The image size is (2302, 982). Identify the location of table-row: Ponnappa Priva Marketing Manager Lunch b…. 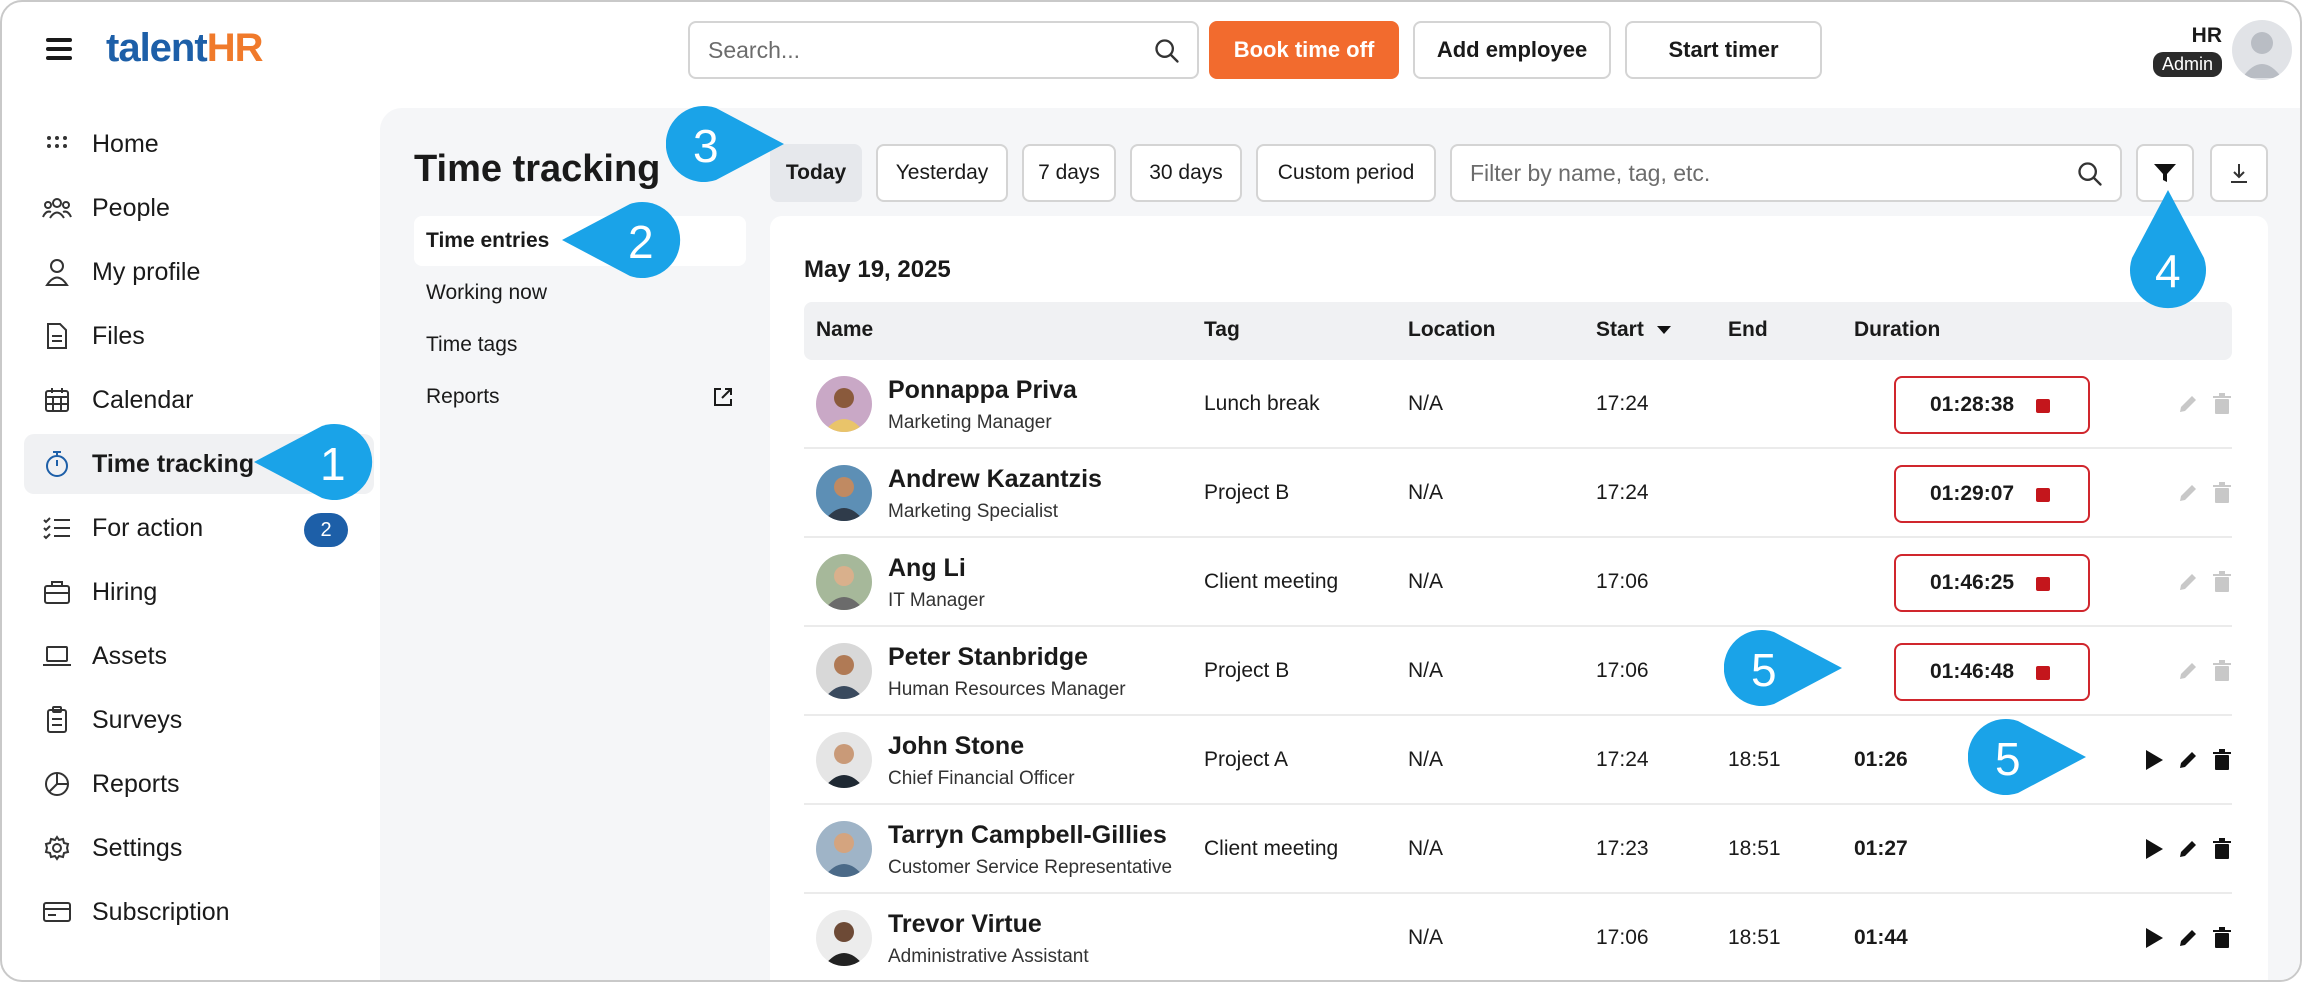
(1518, 404).